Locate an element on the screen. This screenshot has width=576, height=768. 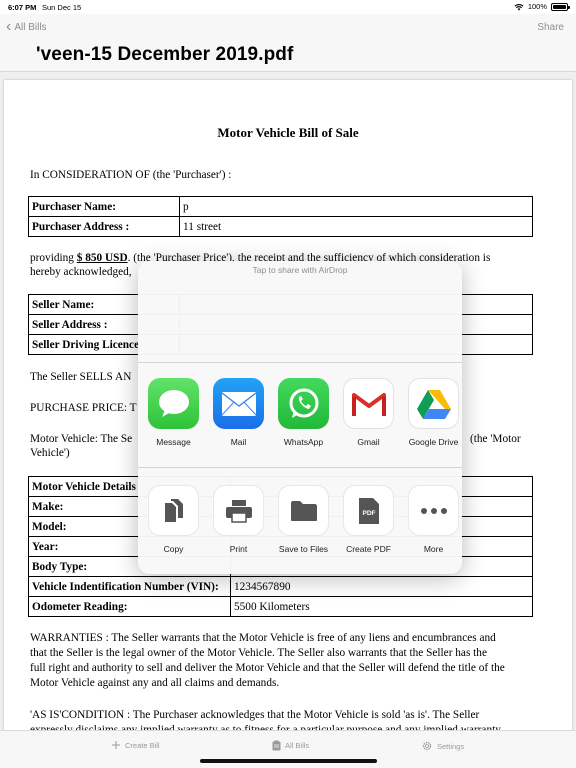
battery-percent: 100% is located at coordinates (537, 6).